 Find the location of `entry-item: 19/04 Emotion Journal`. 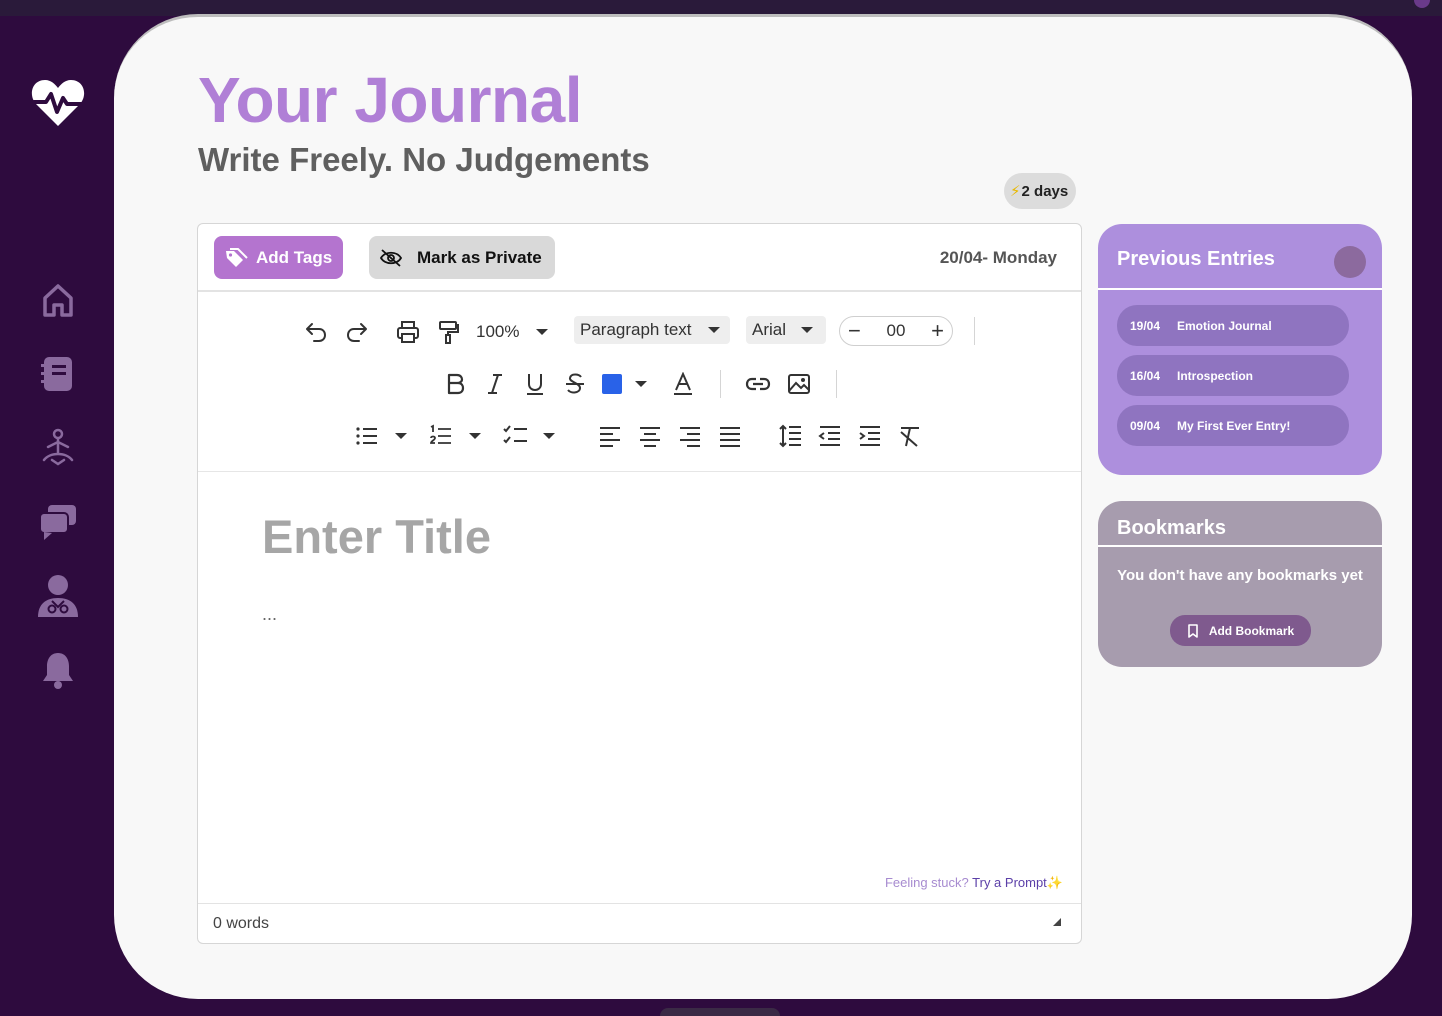

entry-item: 19/04 Emotion Journal is located at coordinates (1233, 325).